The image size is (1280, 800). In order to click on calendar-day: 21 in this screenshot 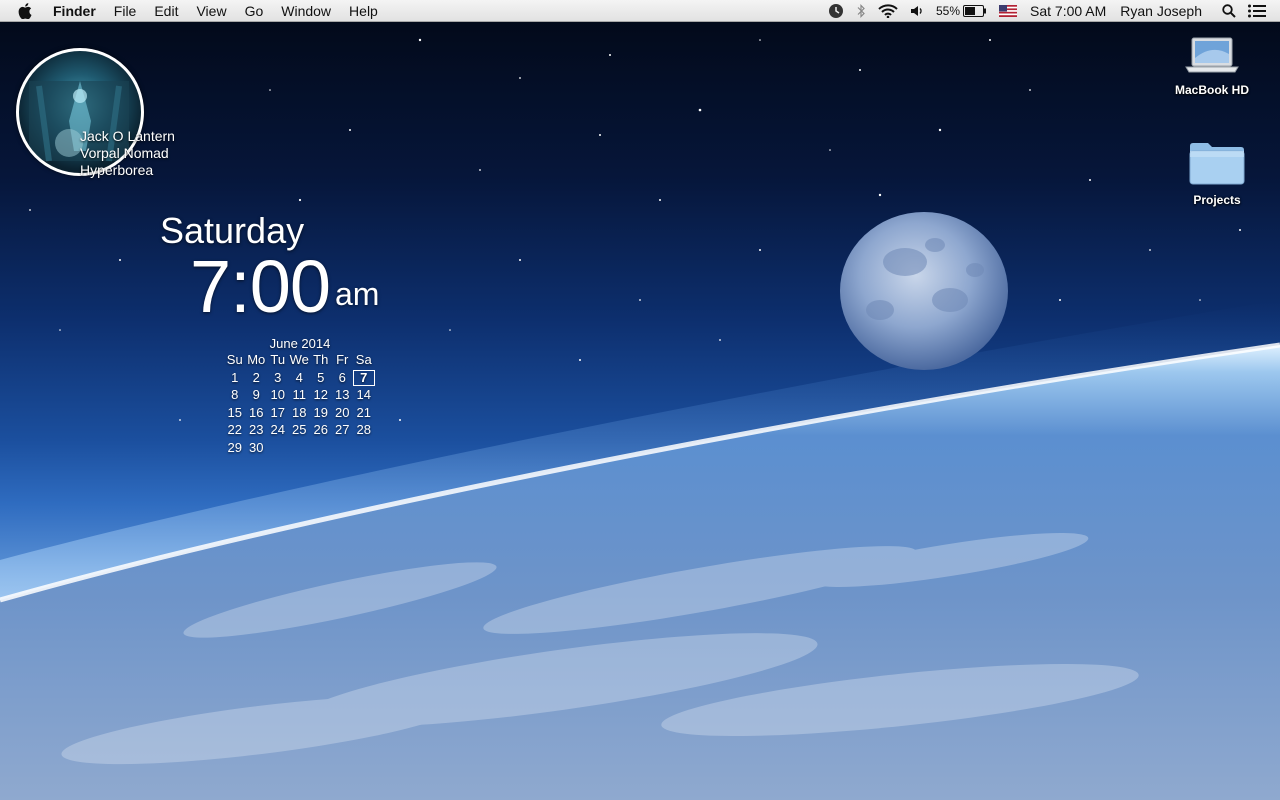, I will do `click(363, 412)`.